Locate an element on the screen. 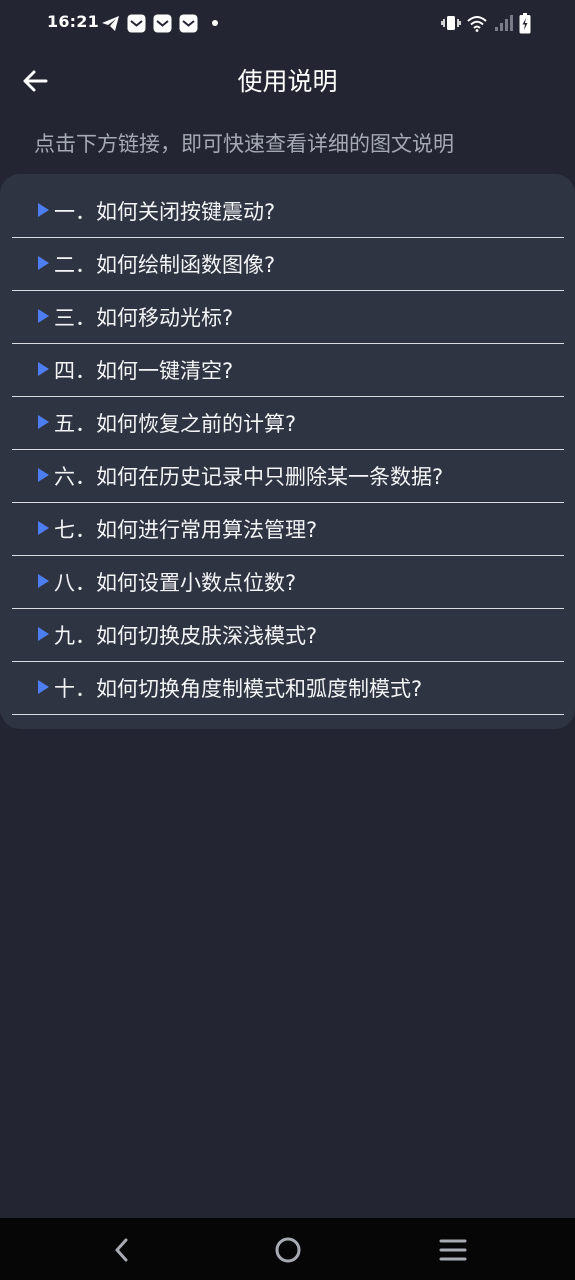  notification-icons is located at coordinates (161, 23).